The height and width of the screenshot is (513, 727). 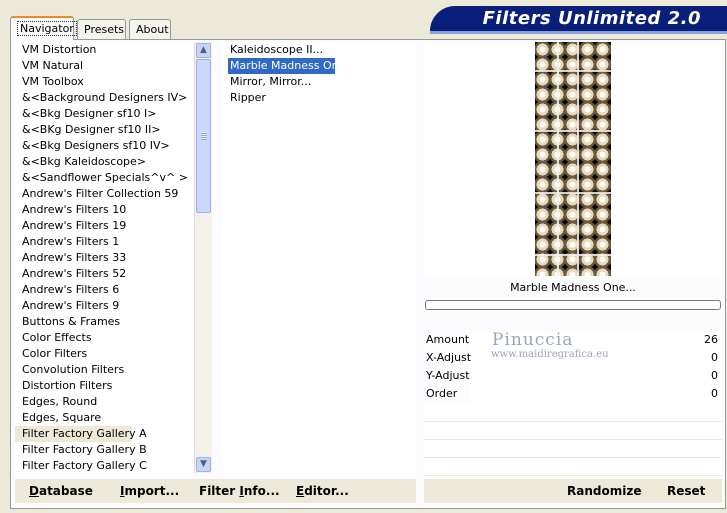 What do you see at coordinates (34, 491) in the screenshot?
I see `database-hotkey: D` at bounding box center [34, 491].